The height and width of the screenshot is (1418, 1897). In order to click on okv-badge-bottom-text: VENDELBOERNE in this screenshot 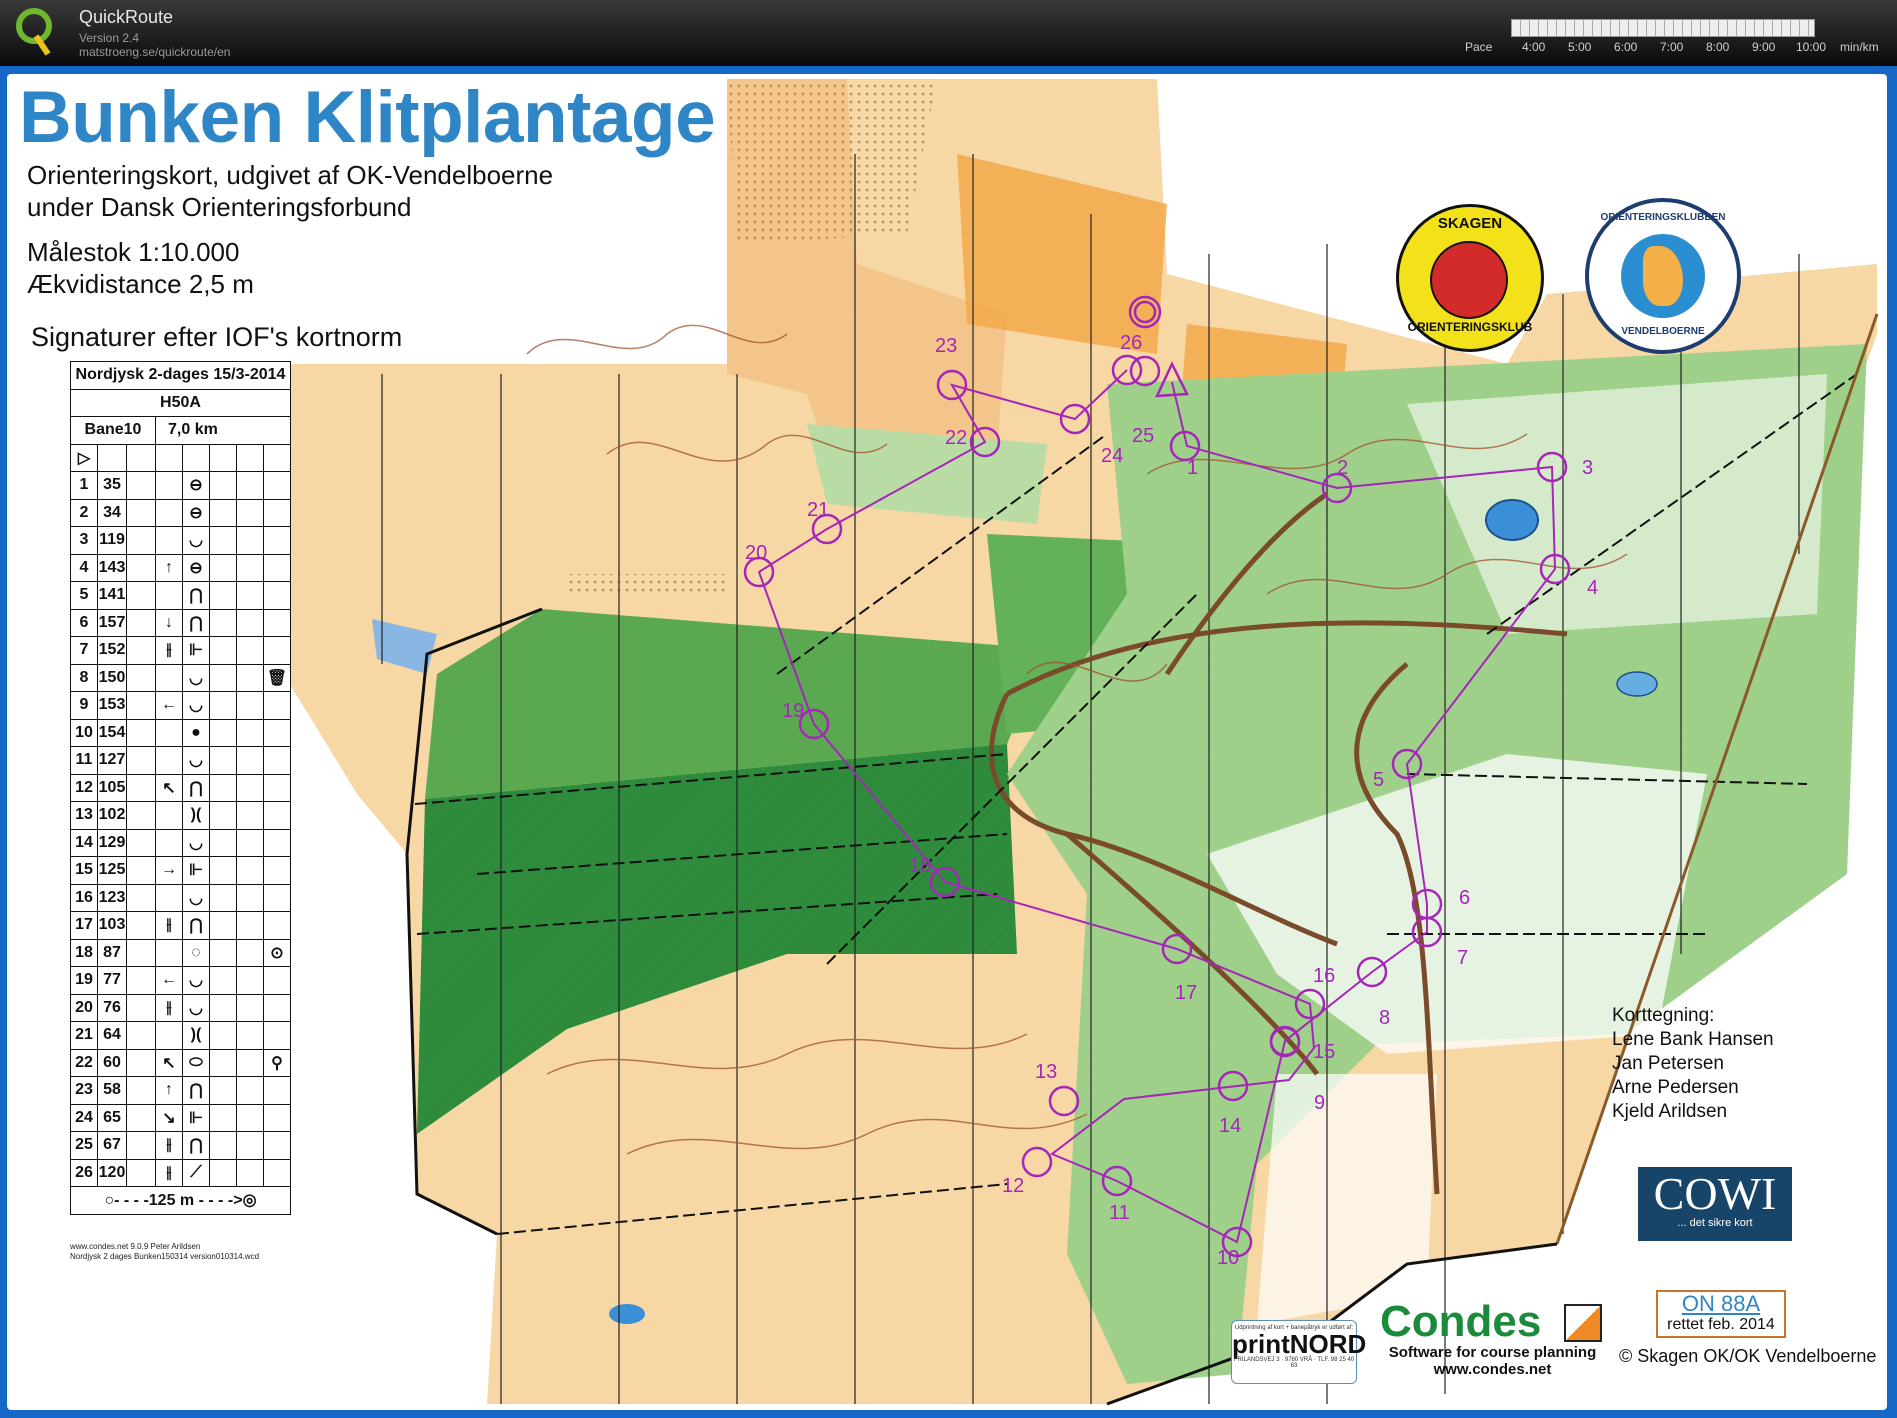, I will do `click(1663, 331)`.